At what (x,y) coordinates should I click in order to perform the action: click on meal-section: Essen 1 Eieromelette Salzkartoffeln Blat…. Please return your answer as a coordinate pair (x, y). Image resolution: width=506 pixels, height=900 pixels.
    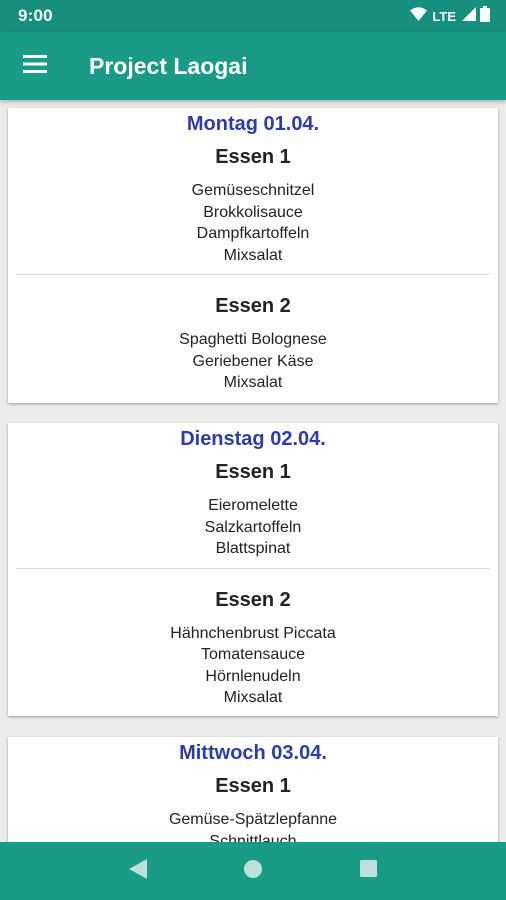
    Looking at the image, I should click on (253, 508).